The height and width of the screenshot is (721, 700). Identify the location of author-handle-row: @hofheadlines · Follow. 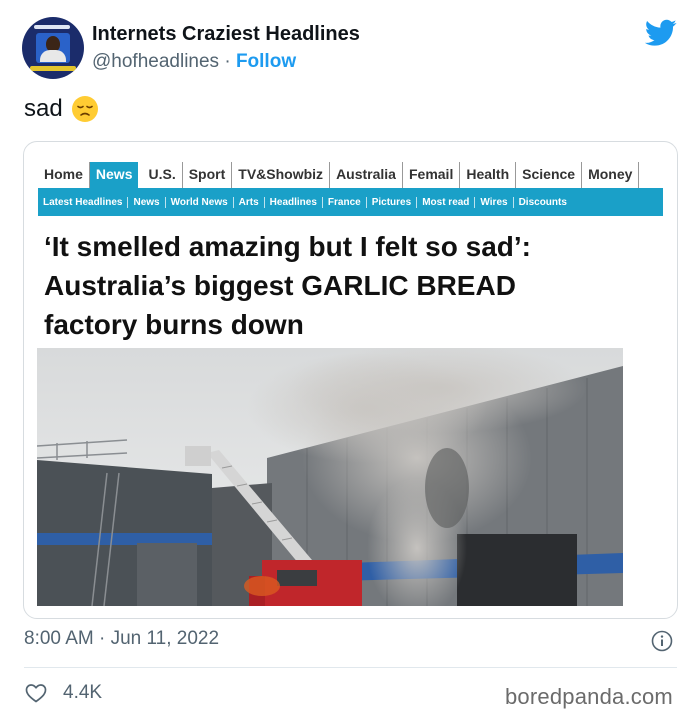
(194, 62).